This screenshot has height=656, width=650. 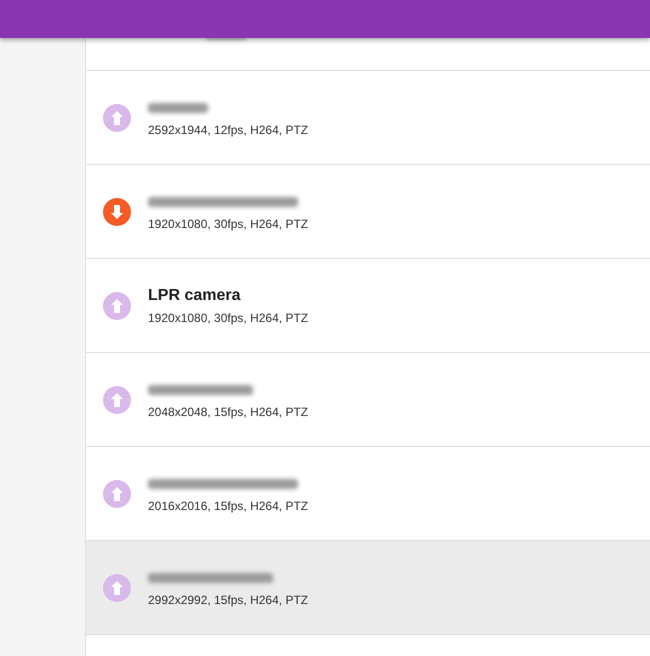 What do you see at coordinates (195, 295) in the screenshot?
I see `camera-name: LPR camera` at bounding box center [195, 295].